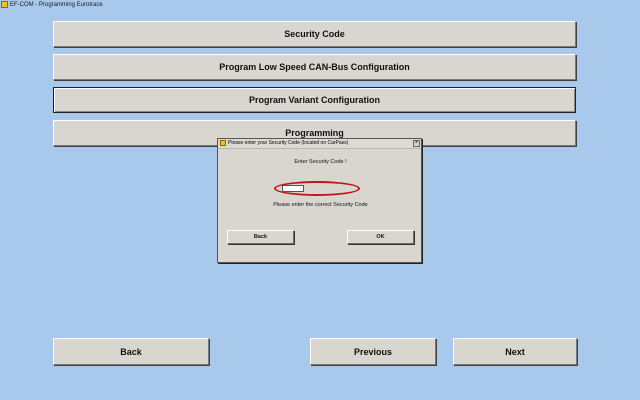  Describe the element at coordinates (293, 188) in the screenshot. I see `security-code-input` at that location.